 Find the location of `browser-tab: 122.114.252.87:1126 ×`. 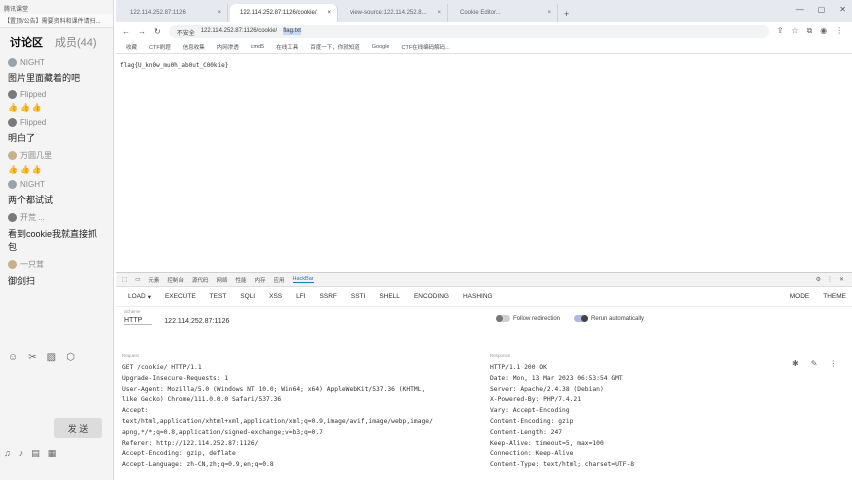

browser-tab: 122.114.252.87:1126 × is located at coordinates (174, 13).